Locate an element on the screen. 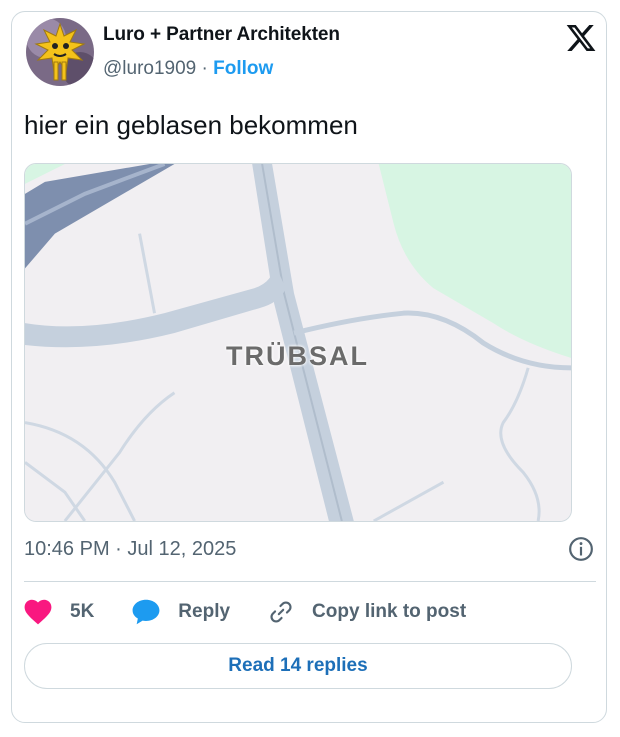  like-count: 5K is located at coordinates (82, 611).